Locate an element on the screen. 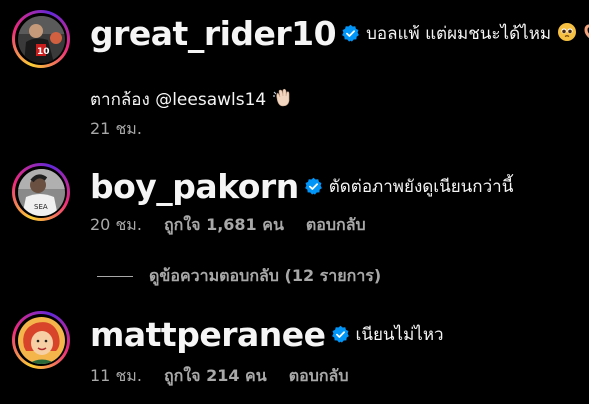 The width and height of the screenshot is (589, 404). avatar-boy-pakorn: SEA is located at coordinates (41, 192).